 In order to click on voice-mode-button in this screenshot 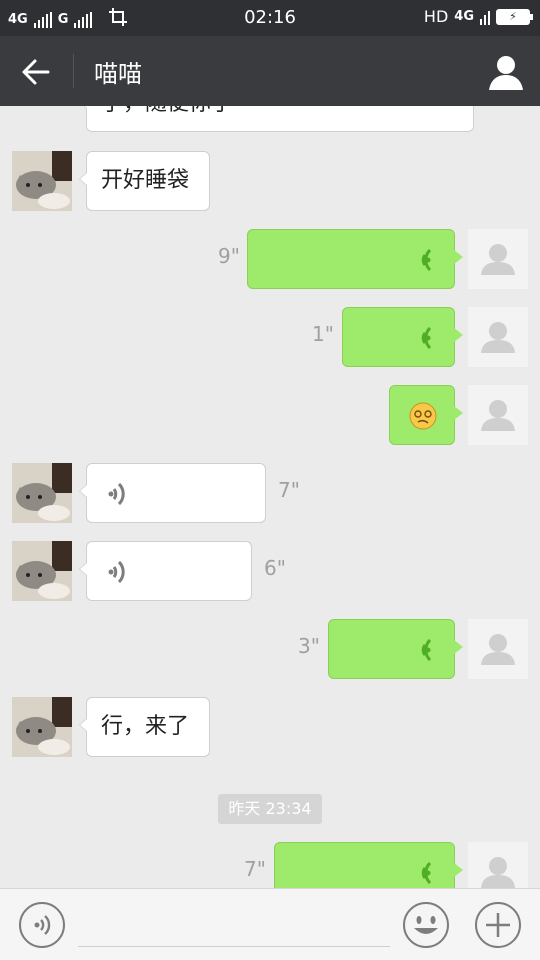, I will do `click(42, 925)`.